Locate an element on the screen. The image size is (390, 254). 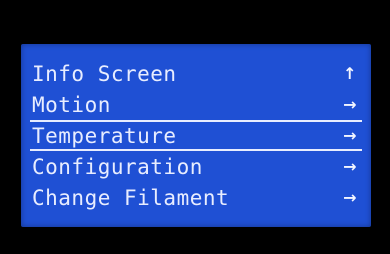
menu-item-configuration: Configuration → is located at coordinates (196, 166).